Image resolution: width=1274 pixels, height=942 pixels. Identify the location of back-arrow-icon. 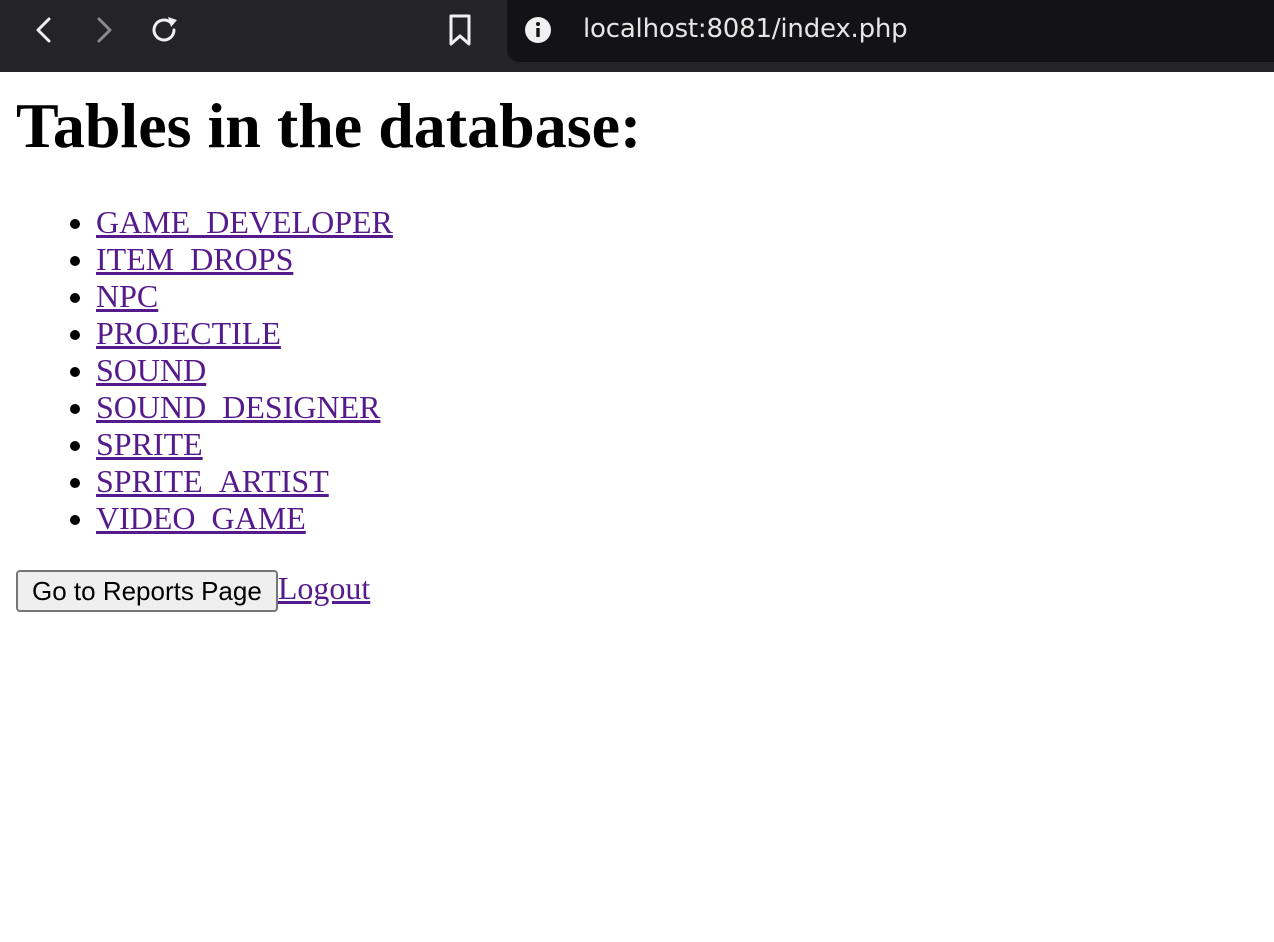
(43, 30).